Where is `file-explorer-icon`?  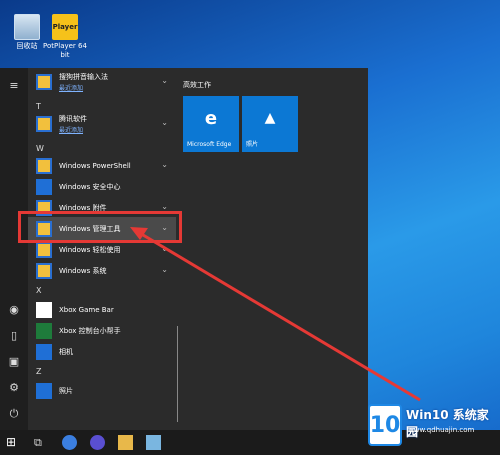 file-explorer-icon is located at coordinates (125, 442).